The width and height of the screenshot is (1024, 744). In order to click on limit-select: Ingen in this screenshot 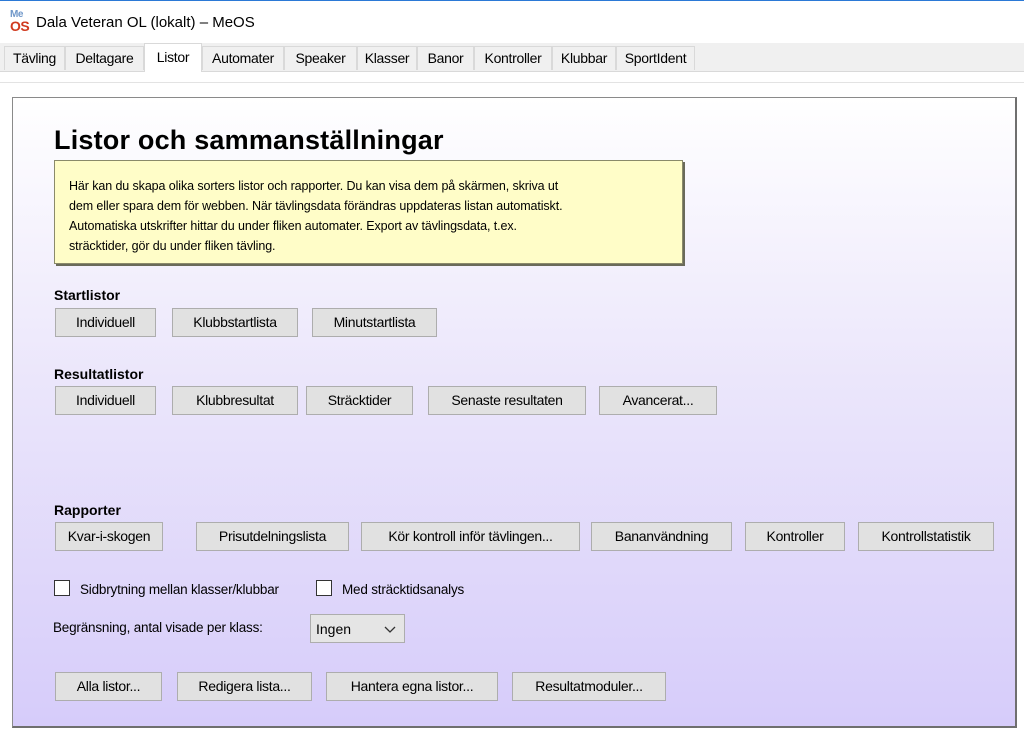, I will do `click(357, 628)`.